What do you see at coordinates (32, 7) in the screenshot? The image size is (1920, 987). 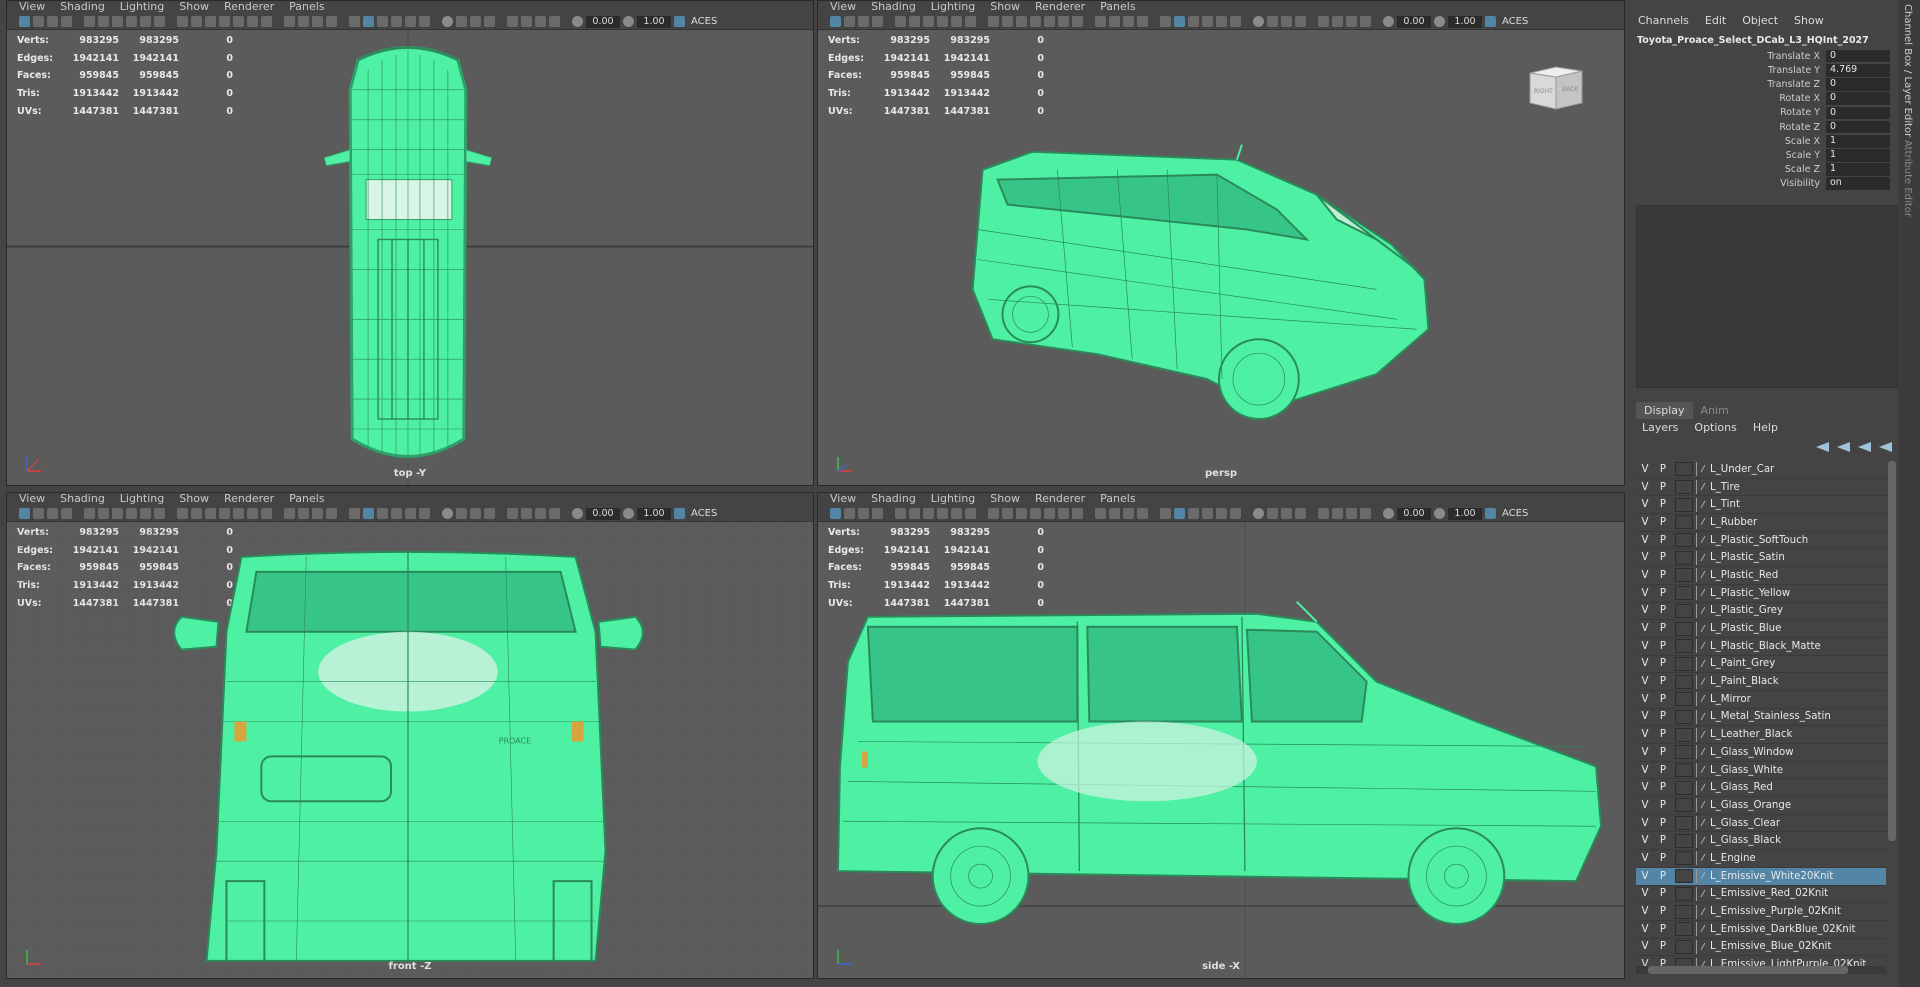 I see `menu-view: View` at bounding box center [32, 7].